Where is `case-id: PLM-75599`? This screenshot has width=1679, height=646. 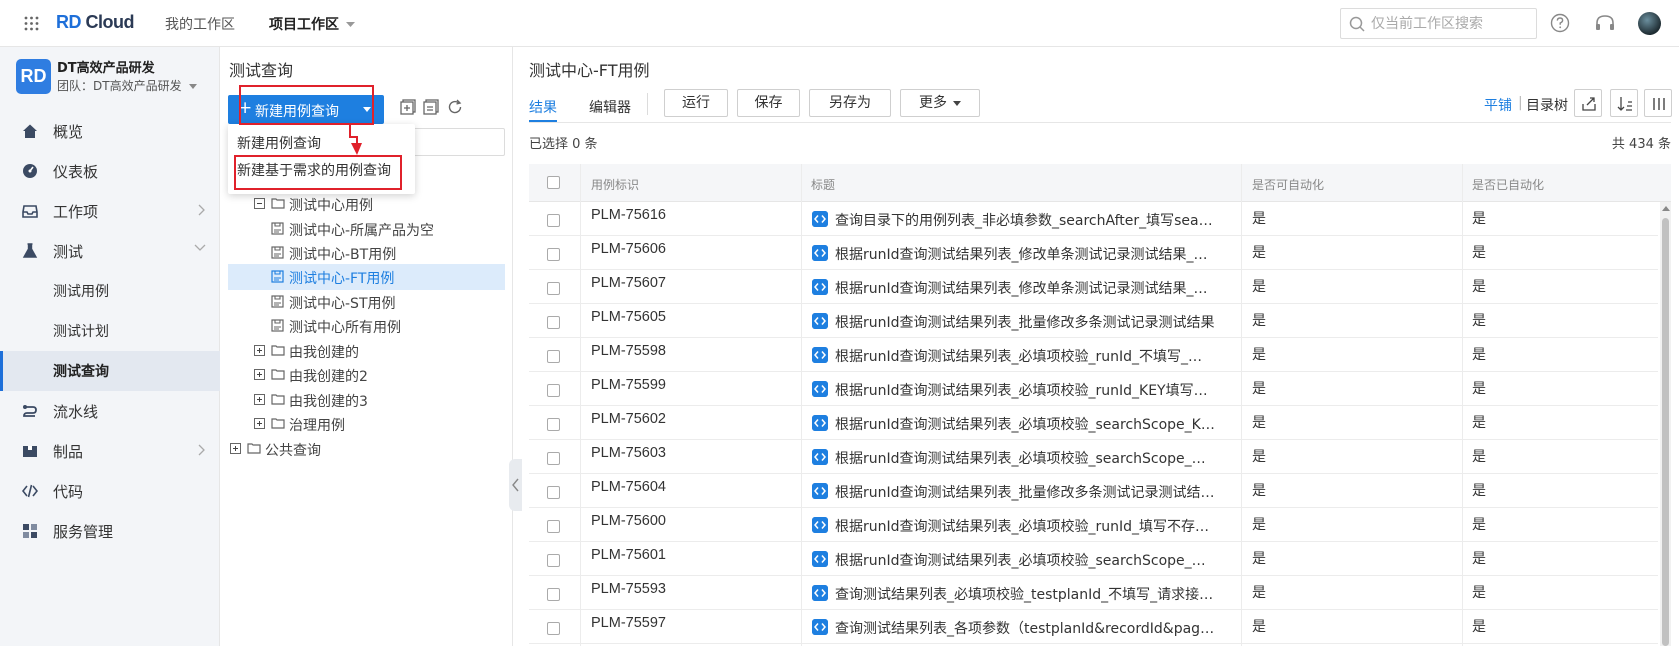
case-id: PLM-75599 is located at coordinates (628, 385).